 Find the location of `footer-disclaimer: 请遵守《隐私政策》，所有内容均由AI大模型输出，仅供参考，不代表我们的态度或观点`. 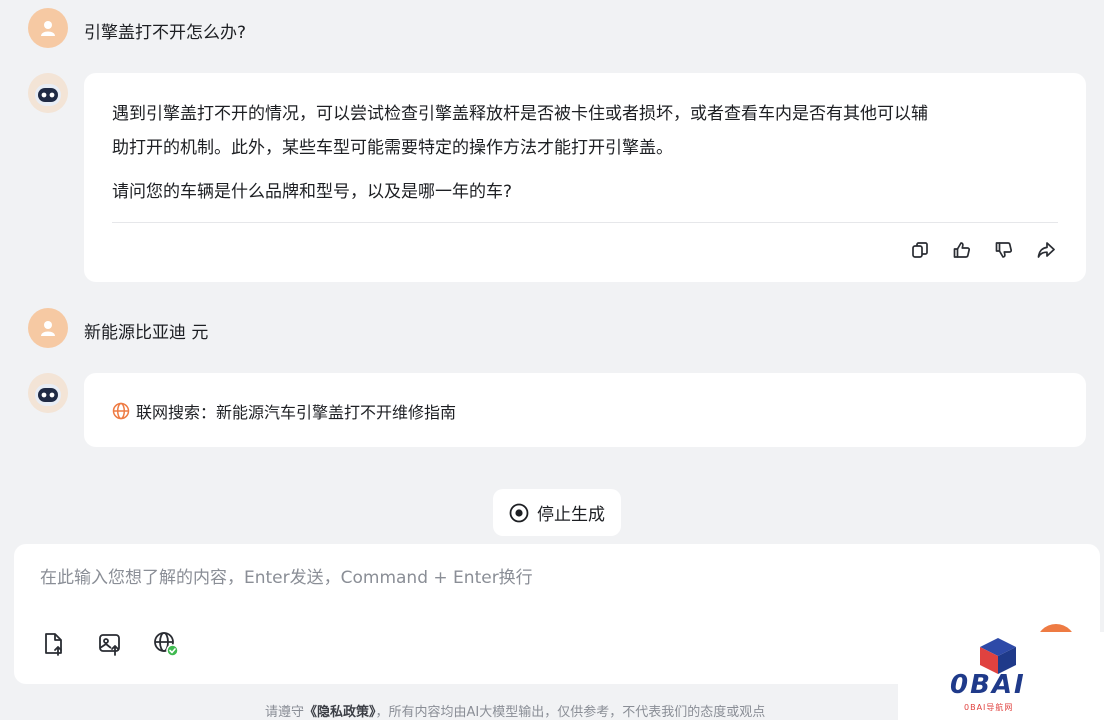

footer-disclaimer: 请遵守《隐私政策》，所有内容均由AI大模型输出，仅供参考，不代表我们的态度或观点 is located at coordinates (515, 710).